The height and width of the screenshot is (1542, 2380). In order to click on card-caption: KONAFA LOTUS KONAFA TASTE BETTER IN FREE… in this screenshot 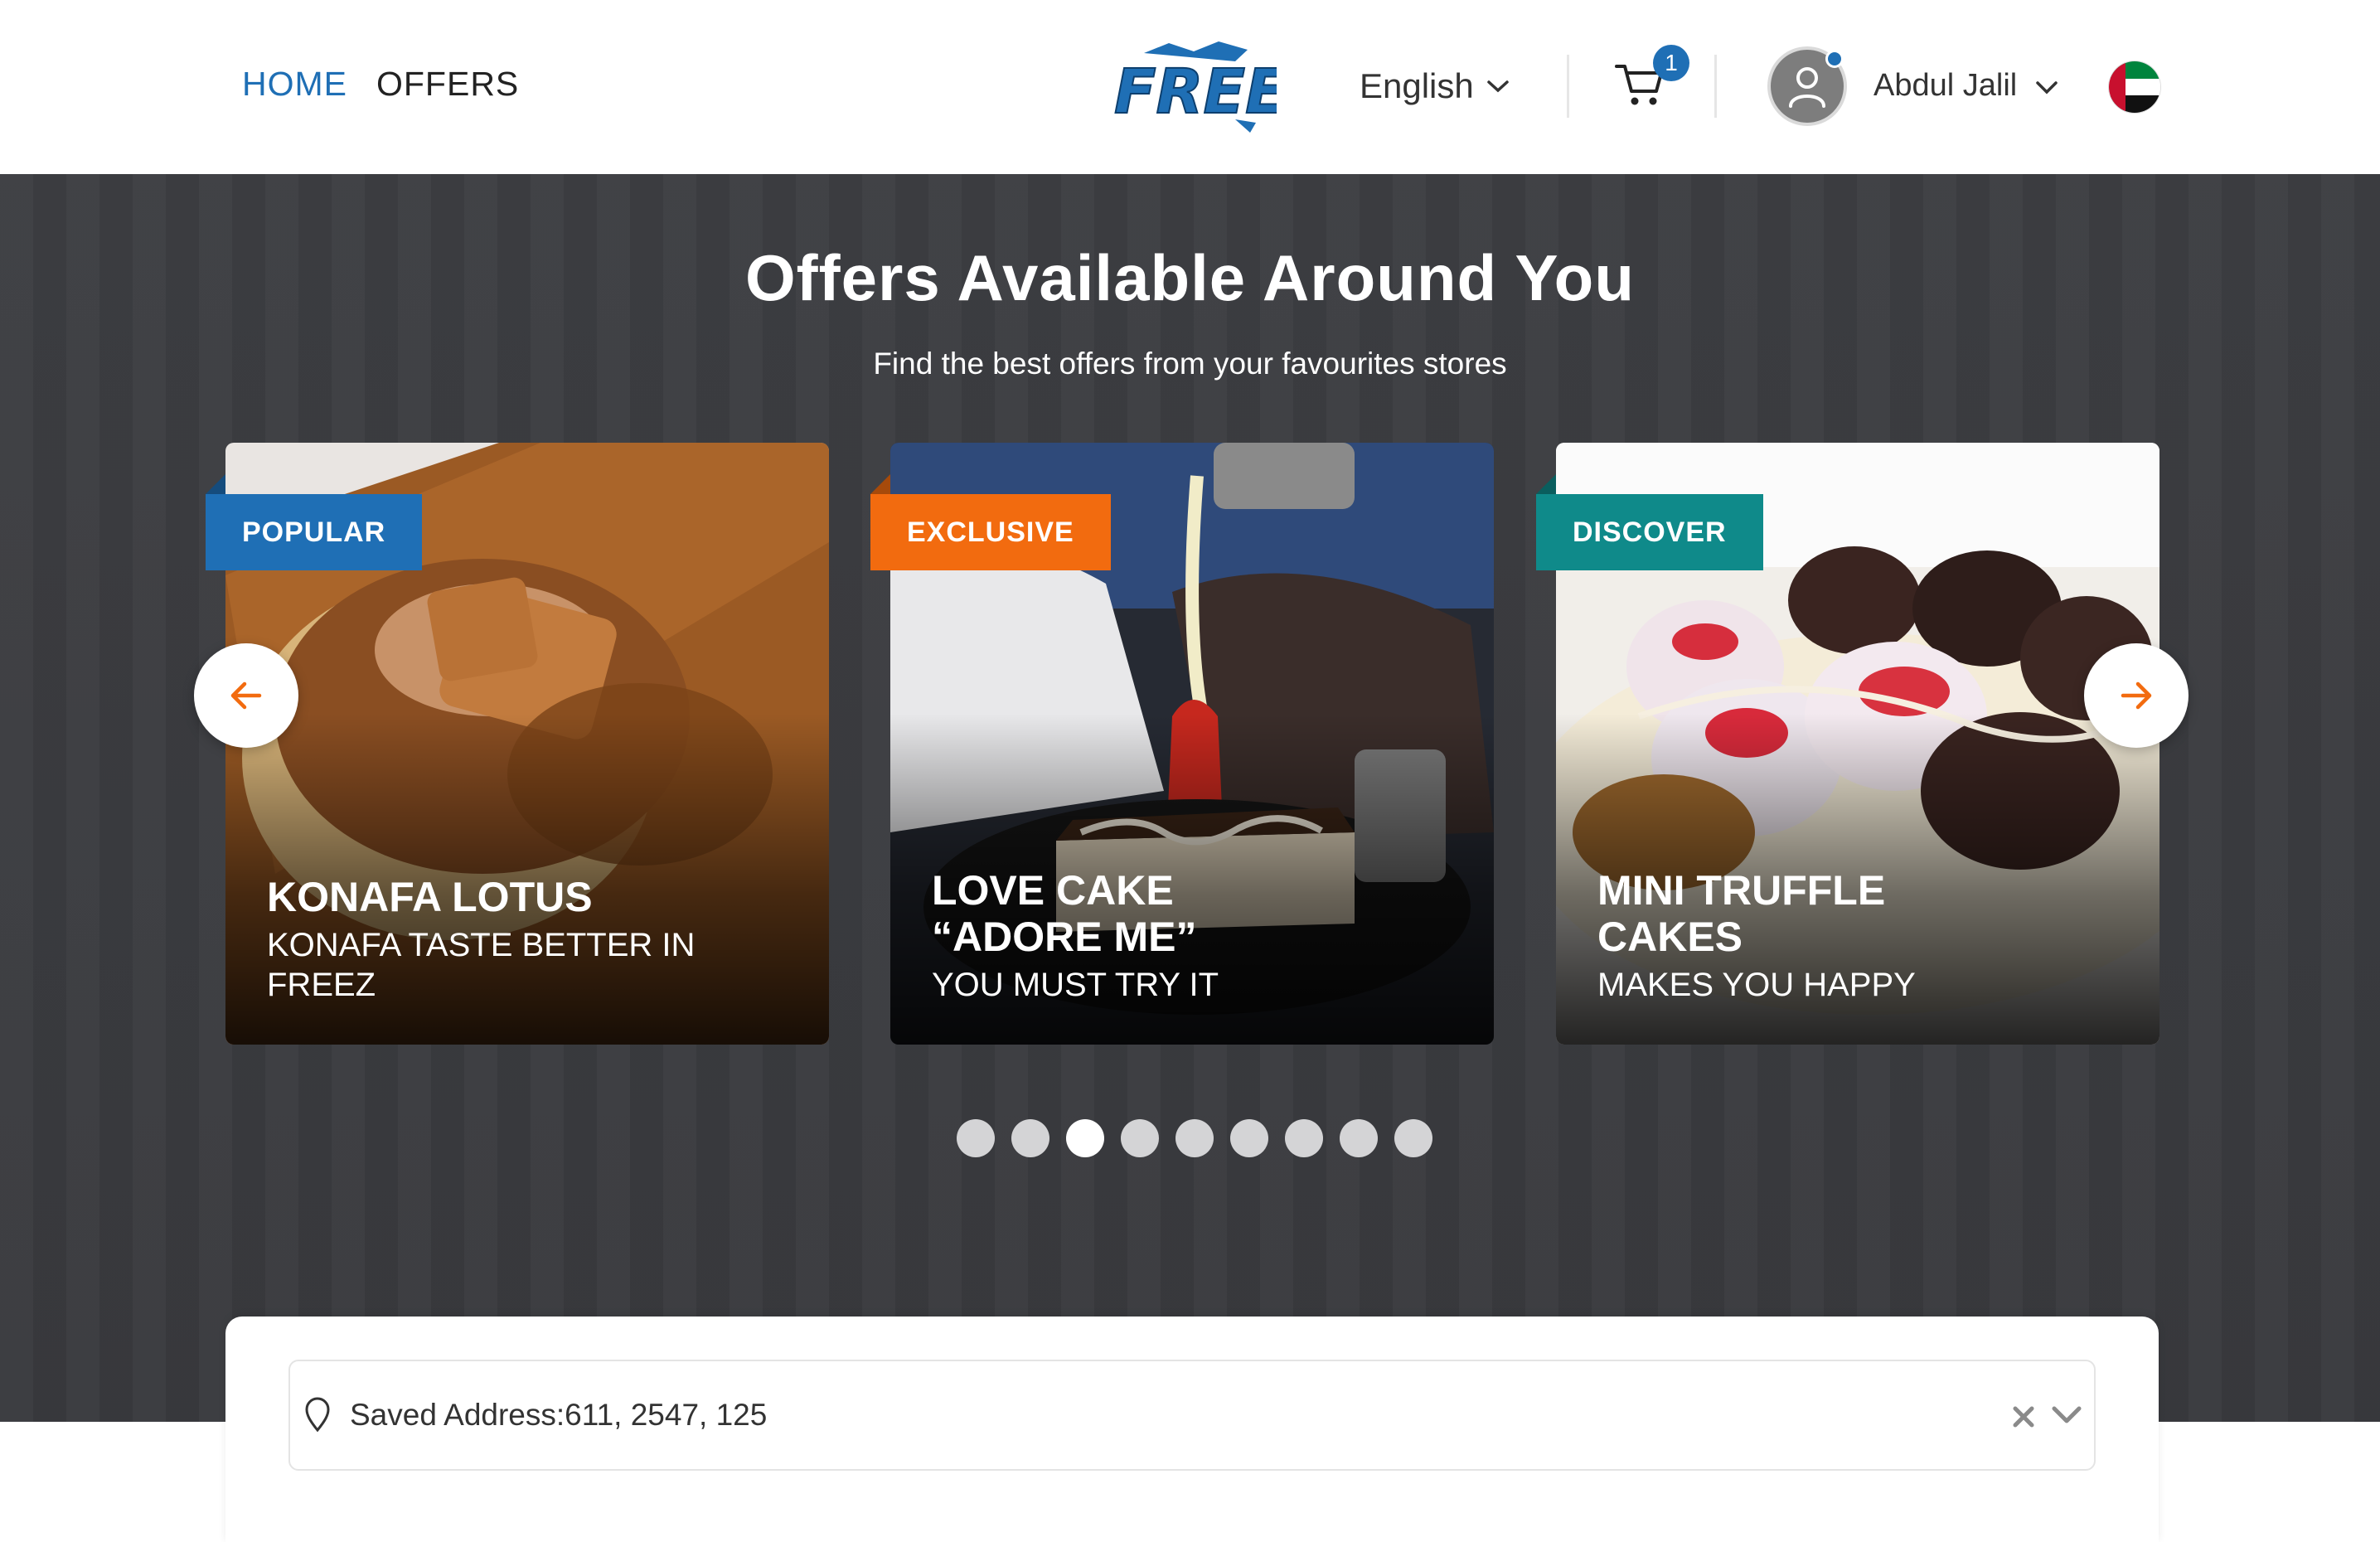, I will do `click(531, 939)`.